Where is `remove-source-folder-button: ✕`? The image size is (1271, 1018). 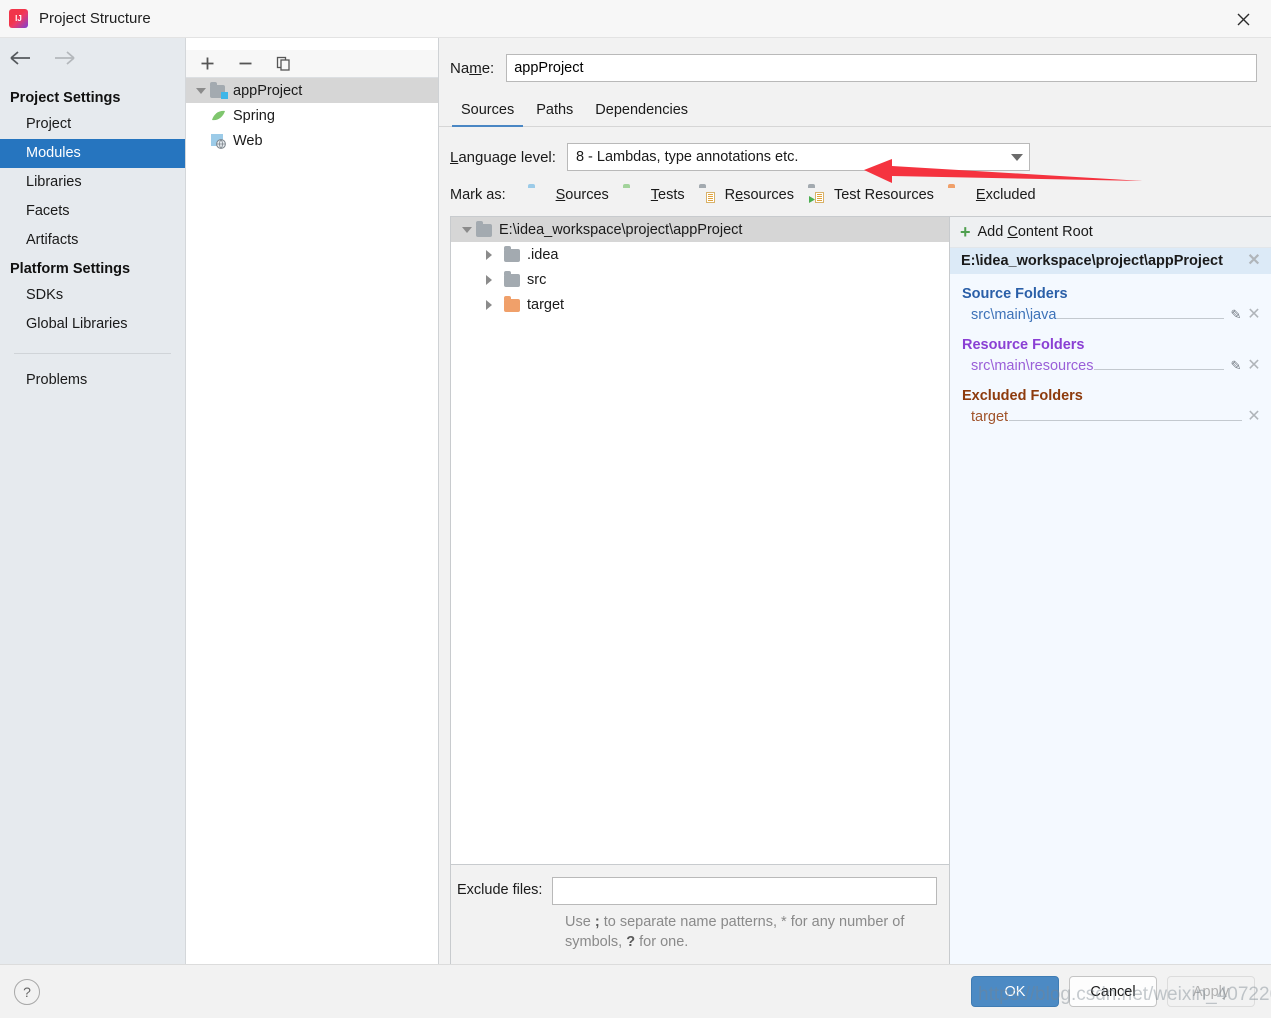
remove-source-folder-button: ✕ is located at coordinates (1254, 315).